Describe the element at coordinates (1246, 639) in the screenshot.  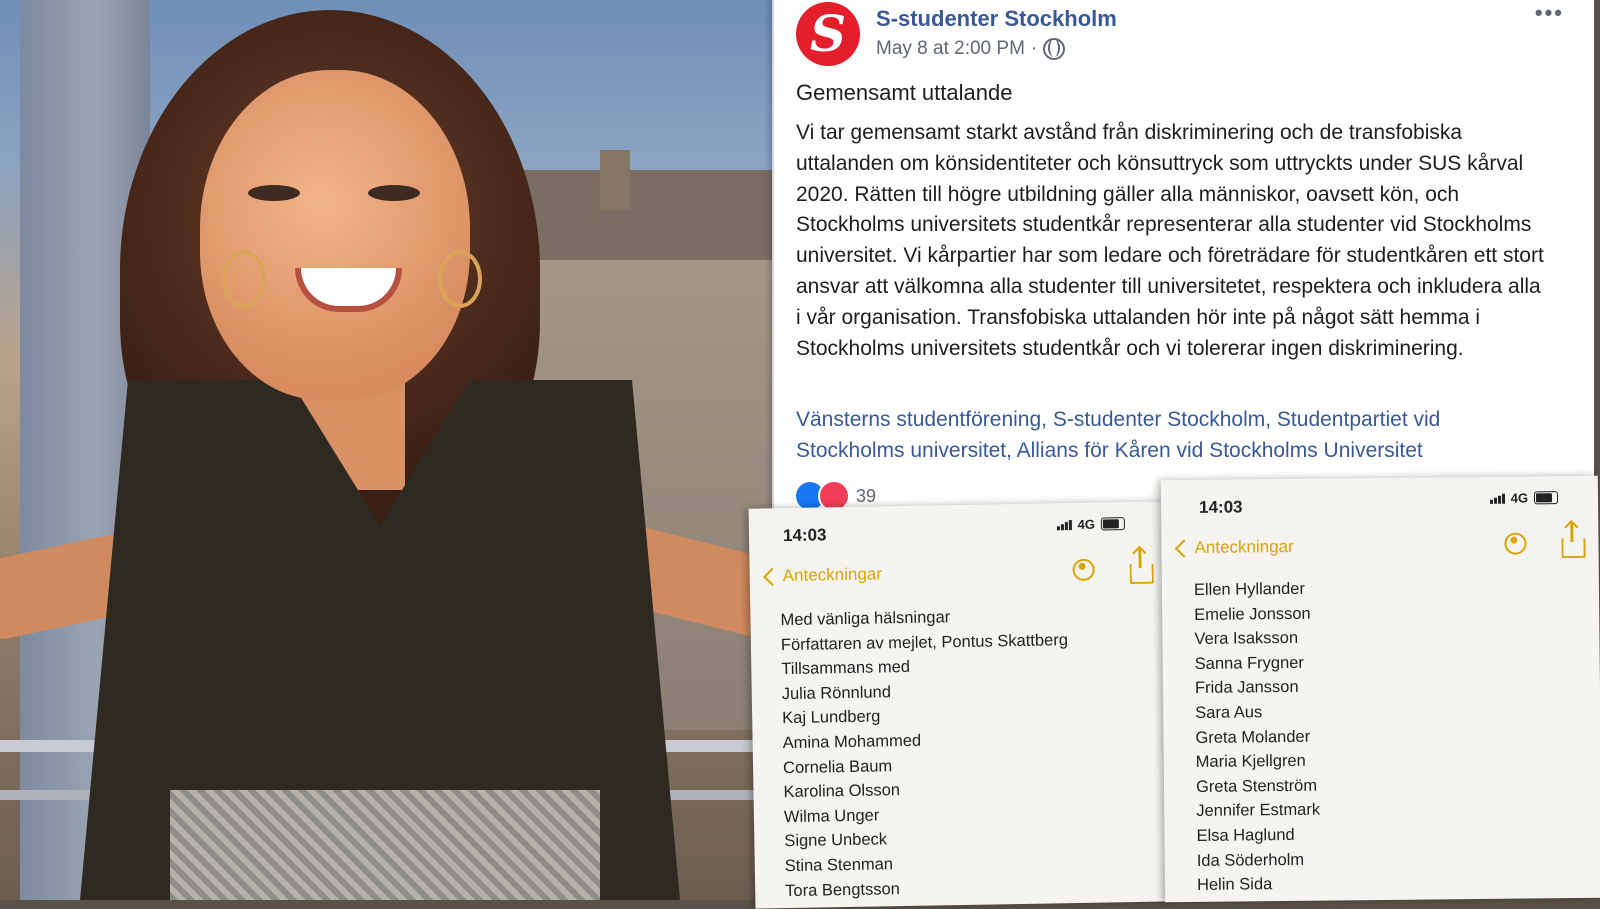
I see `note-line: Vera Isaksson` at that location.